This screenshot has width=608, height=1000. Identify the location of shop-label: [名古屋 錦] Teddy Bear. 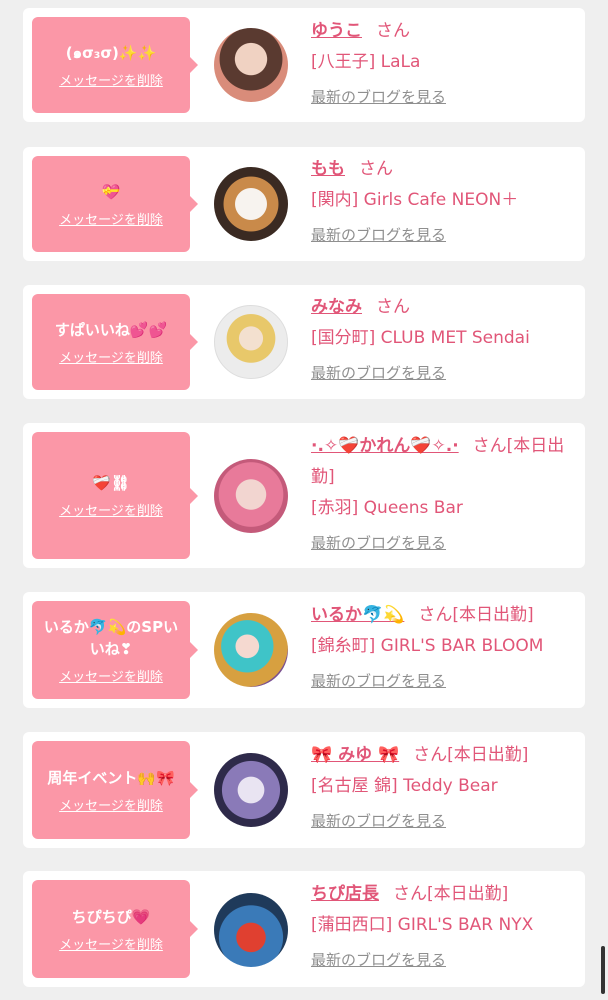
(404, 786).